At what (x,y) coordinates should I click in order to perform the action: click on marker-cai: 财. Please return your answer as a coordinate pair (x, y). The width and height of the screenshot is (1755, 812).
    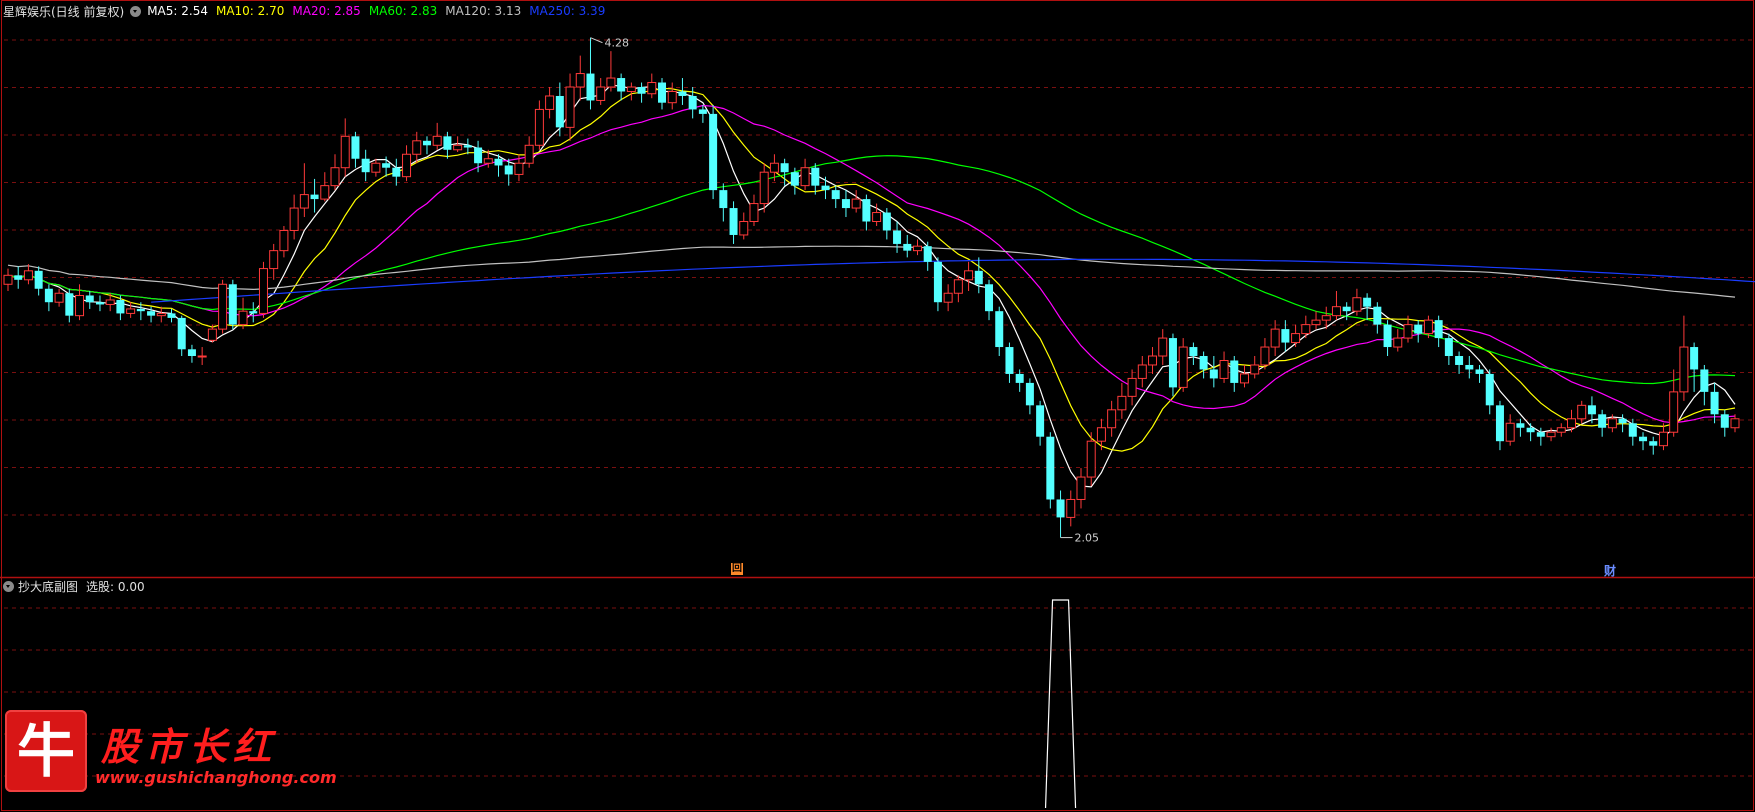
    Looking at the image, I should click on (1610, 570).